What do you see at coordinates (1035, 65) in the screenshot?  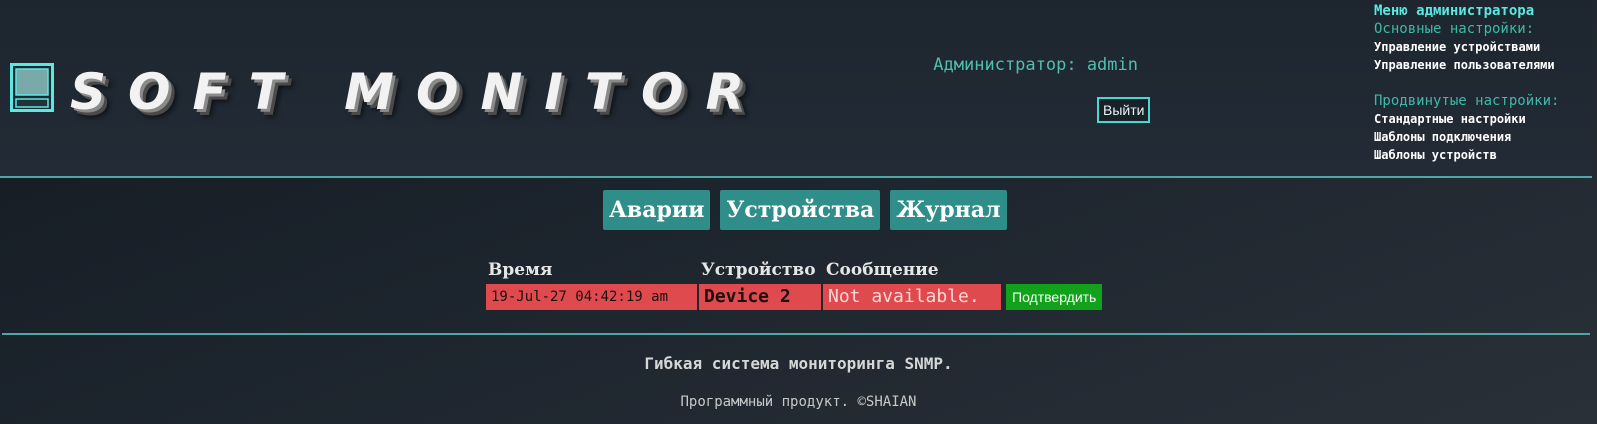 I see `admin-user-label: Администратор: admin` at bounding box center [1035, 65].